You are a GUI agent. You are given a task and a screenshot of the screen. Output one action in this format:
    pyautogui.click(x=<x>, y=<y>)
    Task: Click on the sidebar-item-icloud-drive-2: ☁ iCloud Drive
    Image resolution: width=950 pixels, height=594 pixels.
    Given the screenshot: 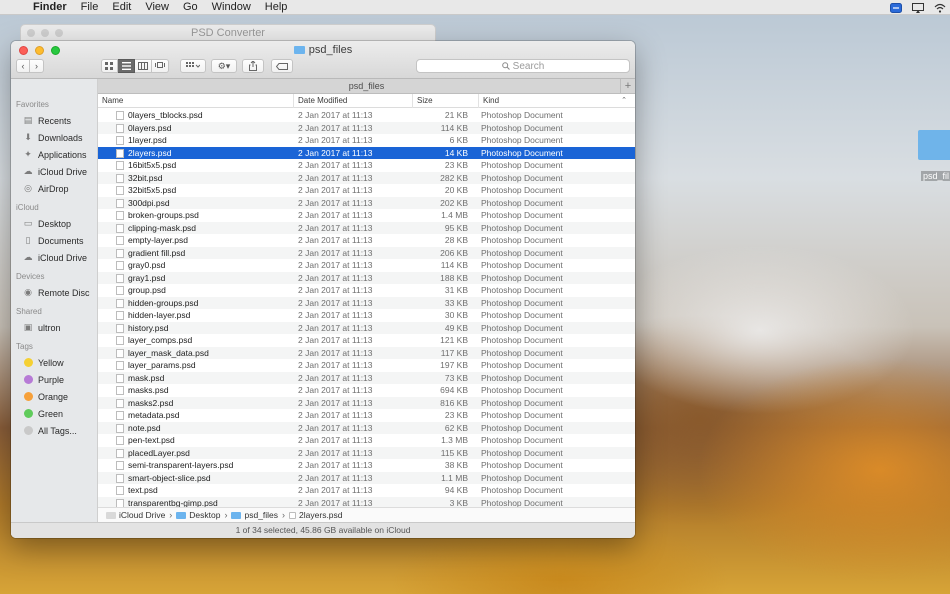 What is the action you would take?
    pyautogui.click(x=54, y=257)
    